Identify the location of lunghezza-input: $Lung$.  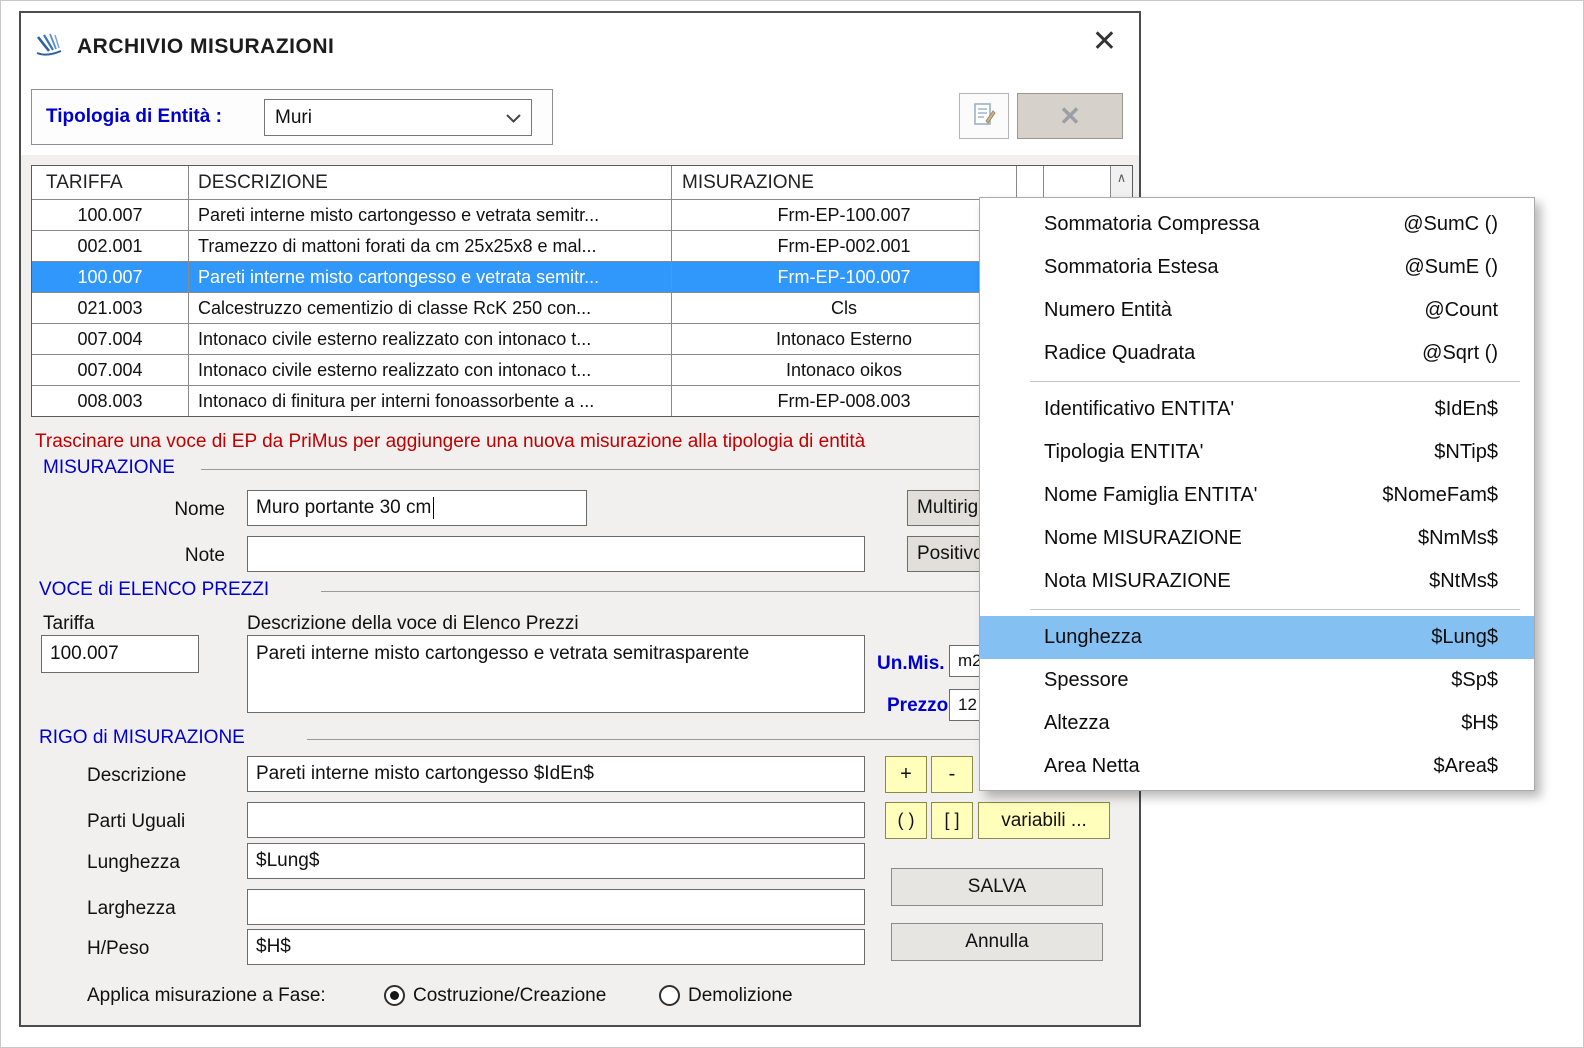
(556, 861).